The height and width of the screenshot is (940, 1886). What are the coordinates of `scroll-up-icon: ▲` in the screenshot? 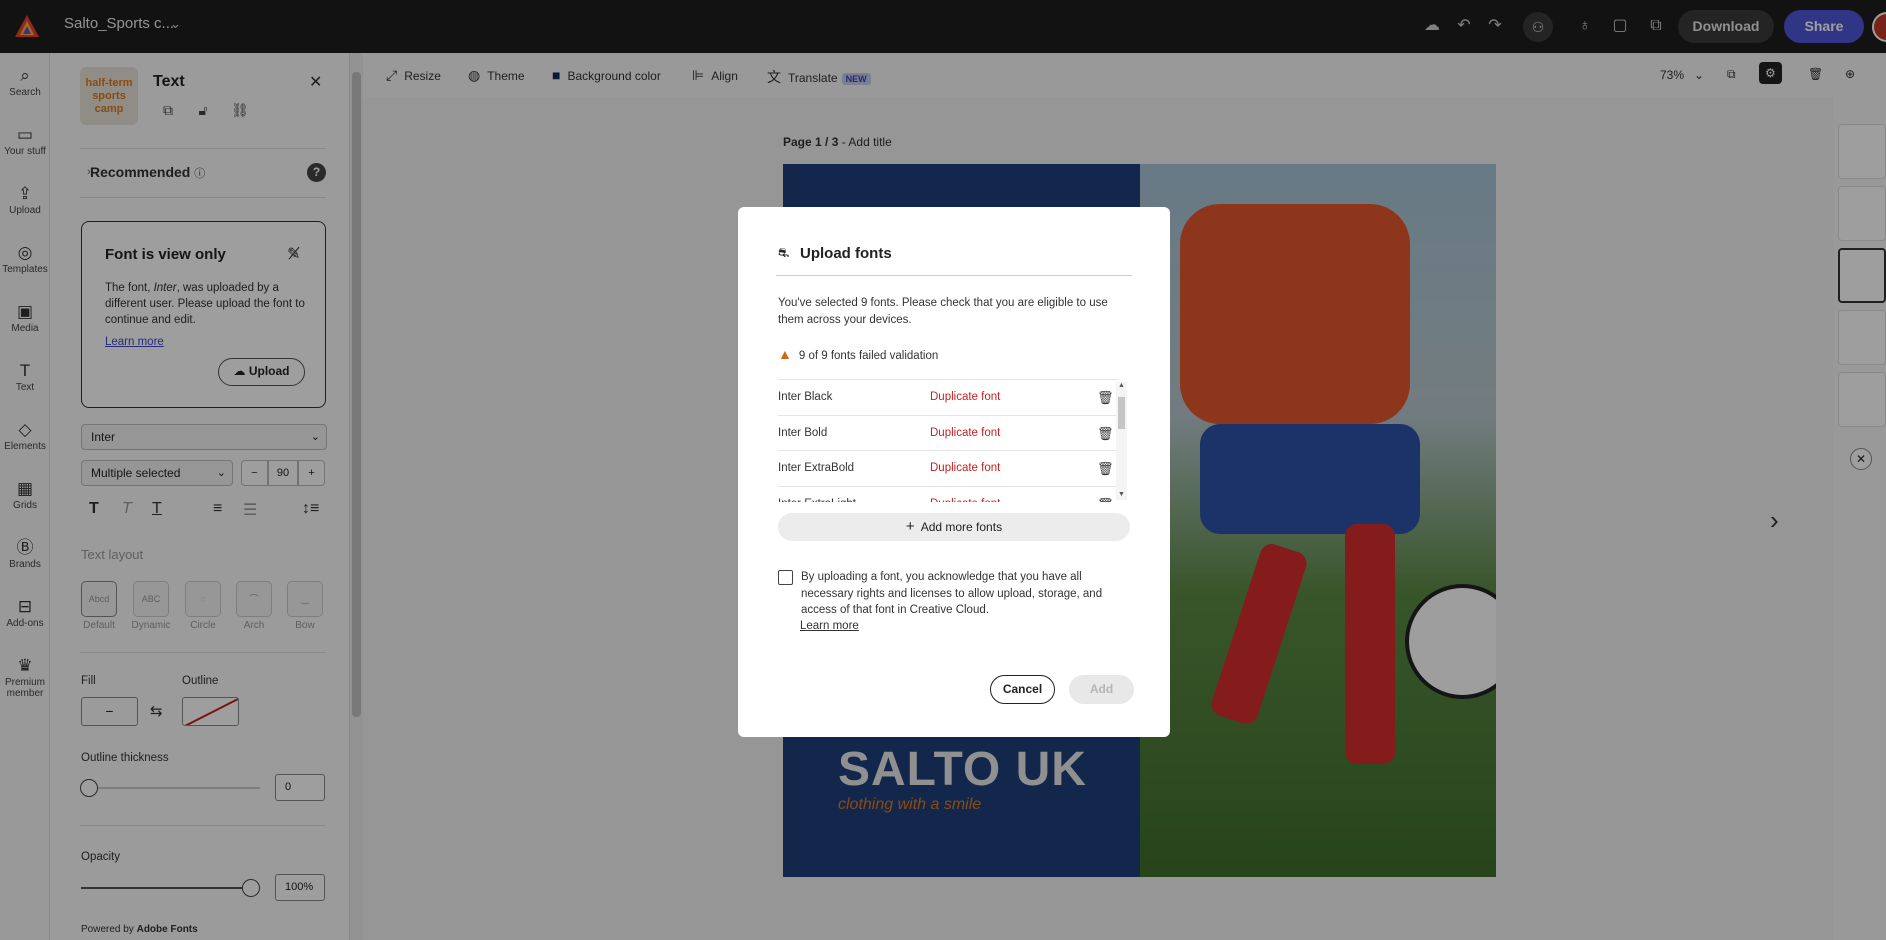 It's located at (1121, 385).